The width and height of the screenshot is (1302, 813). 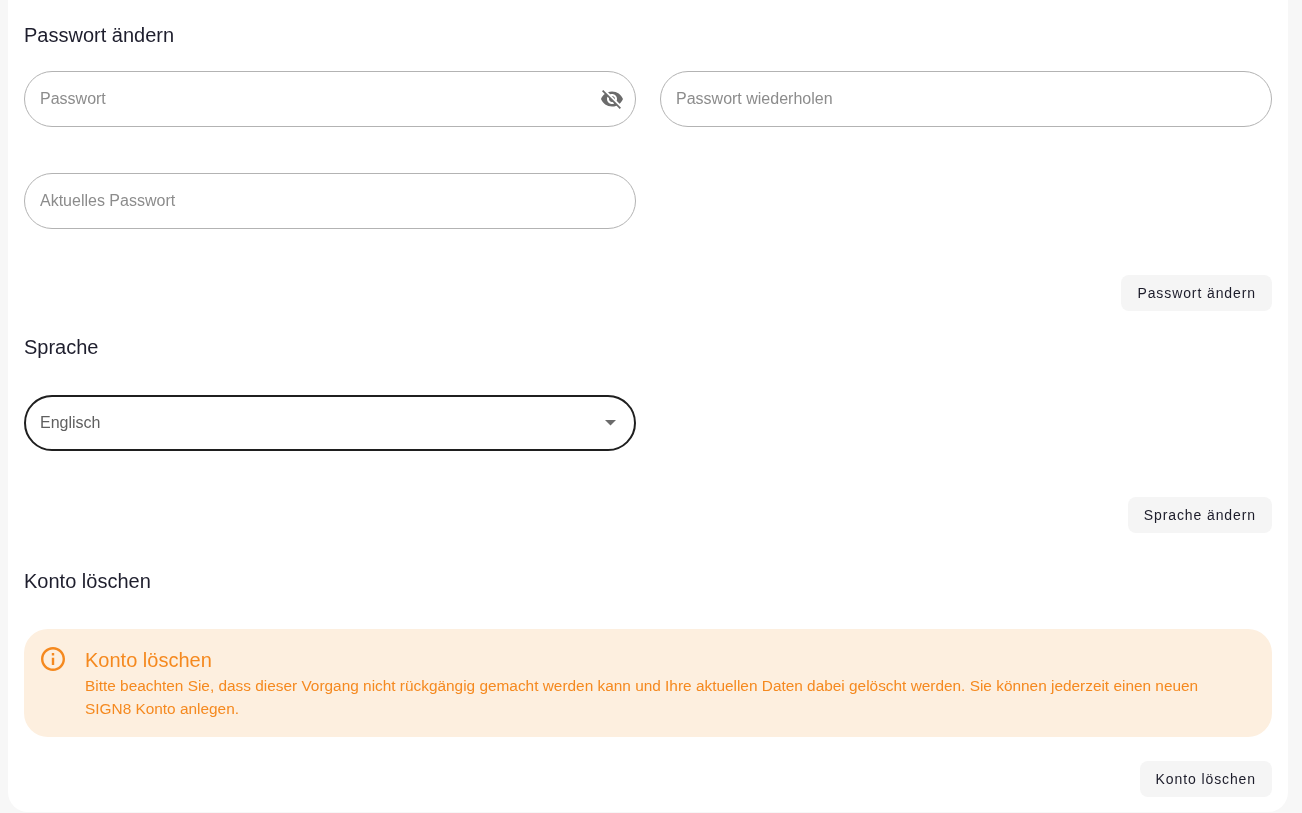 What do you see at coordinates (966, 99) in the screenshot?
I see `password-field: Passwort wiederholen` at bounding box center [966, 99].